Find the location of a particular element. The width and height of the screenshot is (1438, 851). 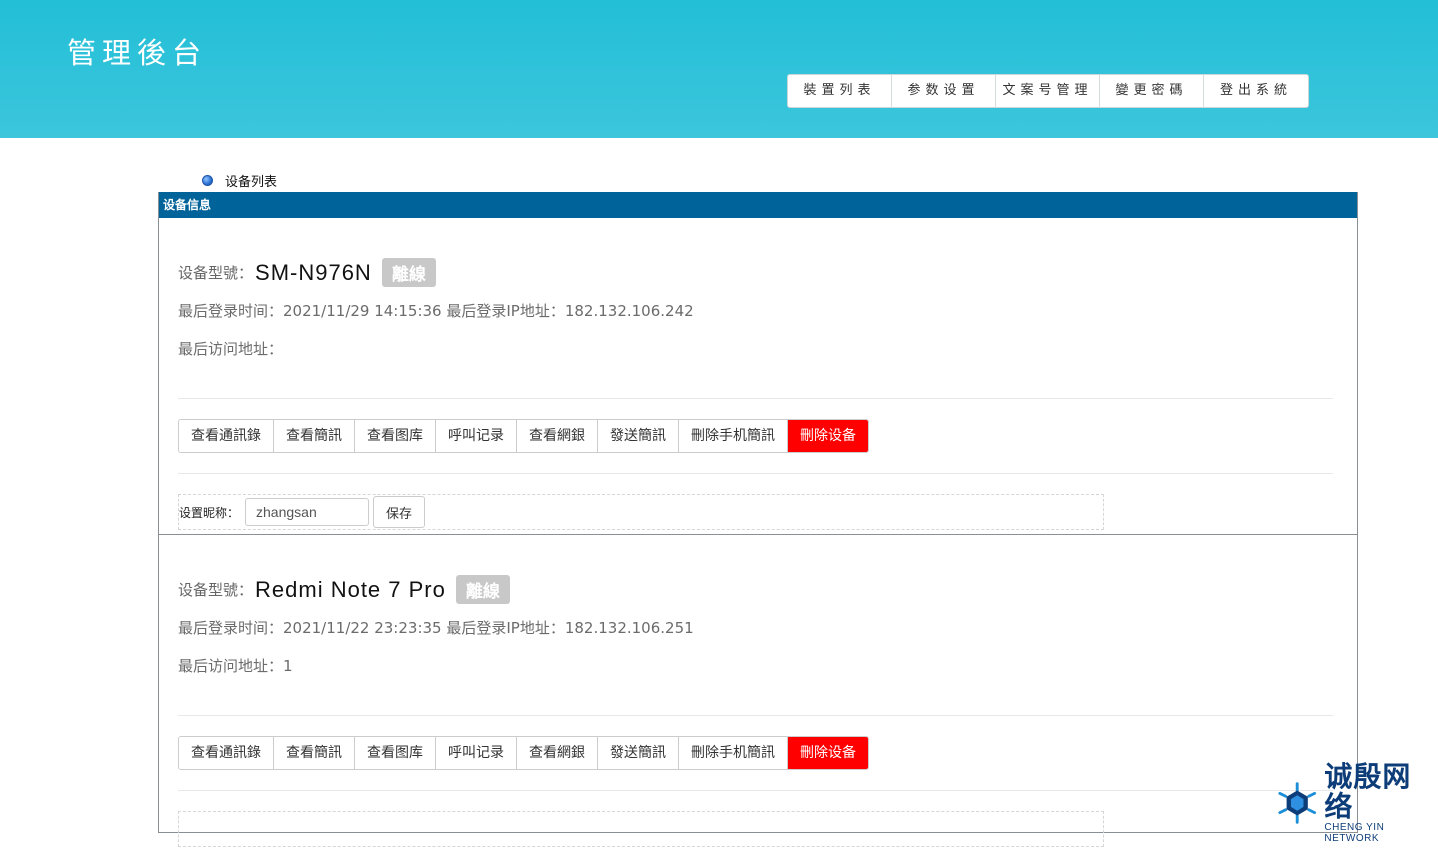

nickname-row: 设置昵称： 保存 is located at coordinates (641, 512).